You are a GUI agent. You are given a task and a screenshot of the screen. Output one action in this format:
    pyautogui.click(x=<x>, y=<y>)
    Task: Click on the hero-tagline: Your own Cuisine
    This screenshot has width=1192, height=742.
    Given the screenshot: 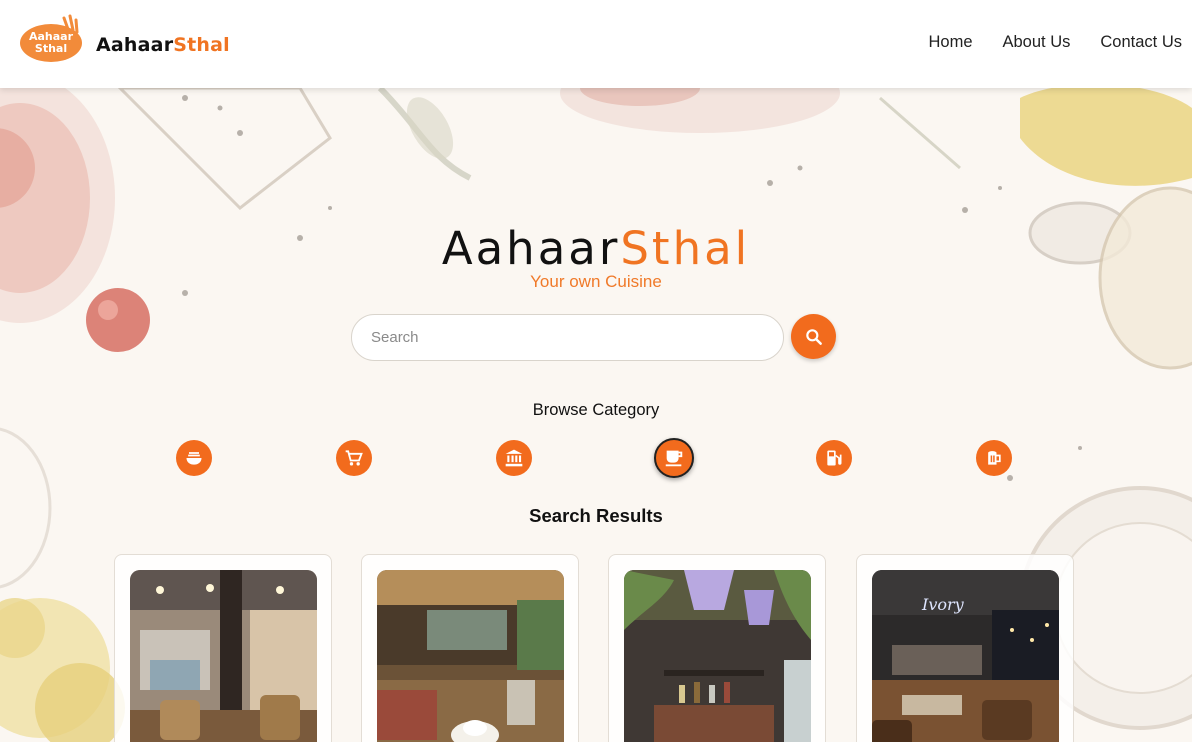 What is the action you would take?
    pyautogui.click(x=596, y=281)
    